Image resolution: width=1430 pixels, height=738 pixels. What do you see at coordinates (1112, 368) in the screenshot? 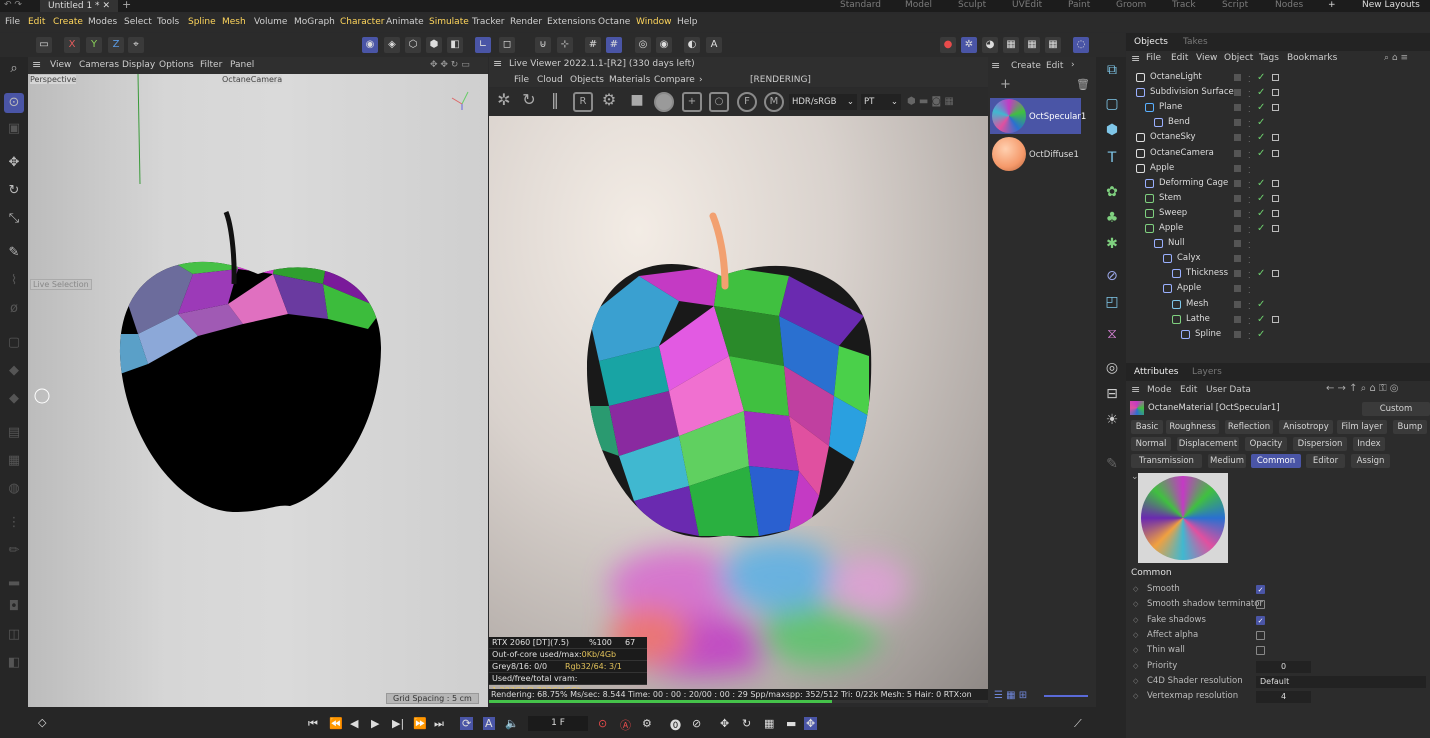
I see `camera-icon: ◎` at bounding box center [1112, 368].